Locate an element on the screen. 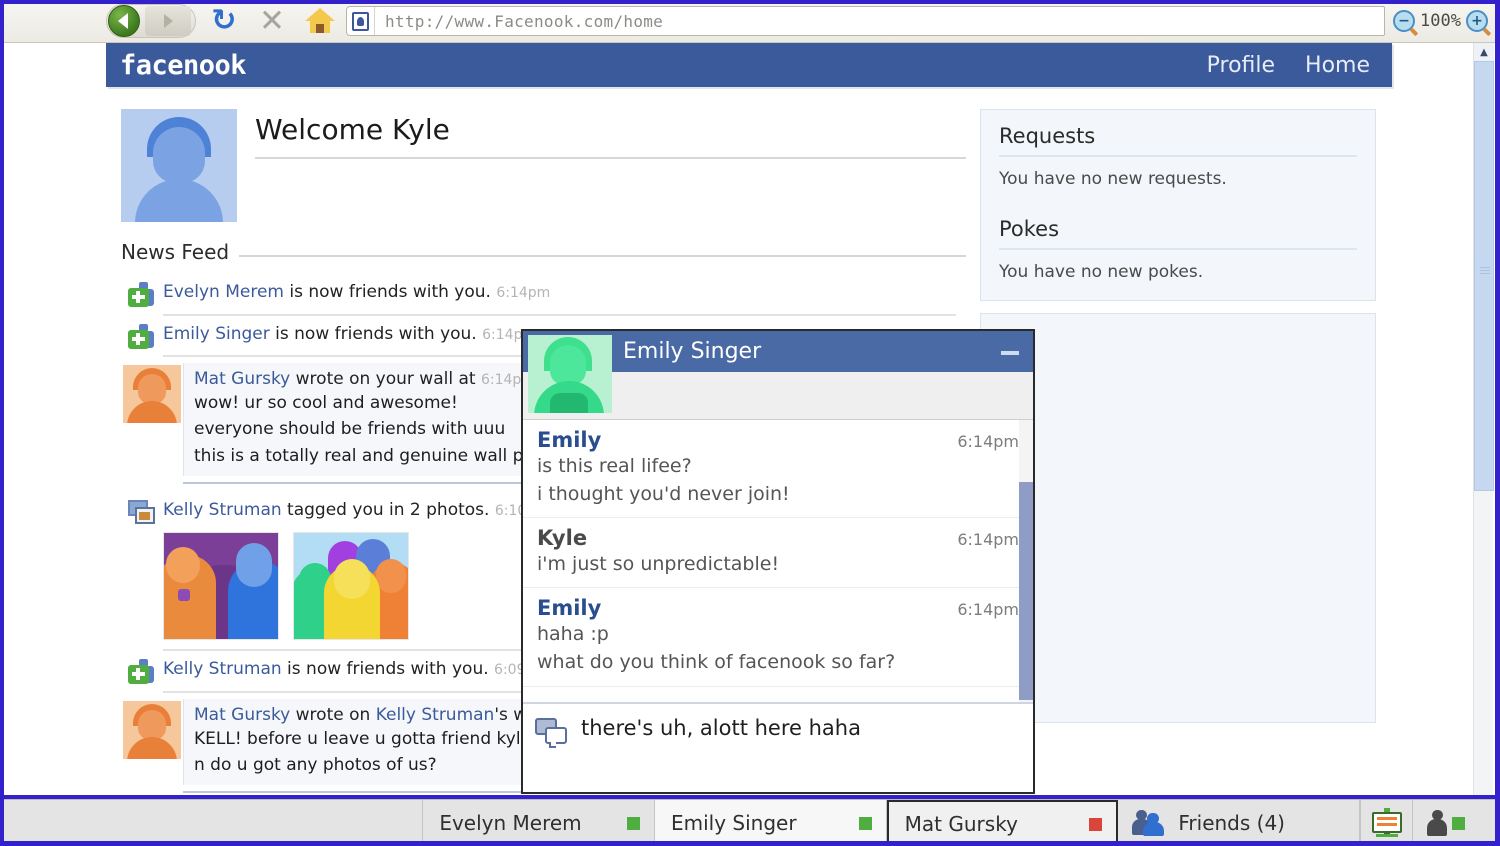 The image size is (1500, 846). navigation-buttons: ↻ ✕ is located at coordinates (223, 21).